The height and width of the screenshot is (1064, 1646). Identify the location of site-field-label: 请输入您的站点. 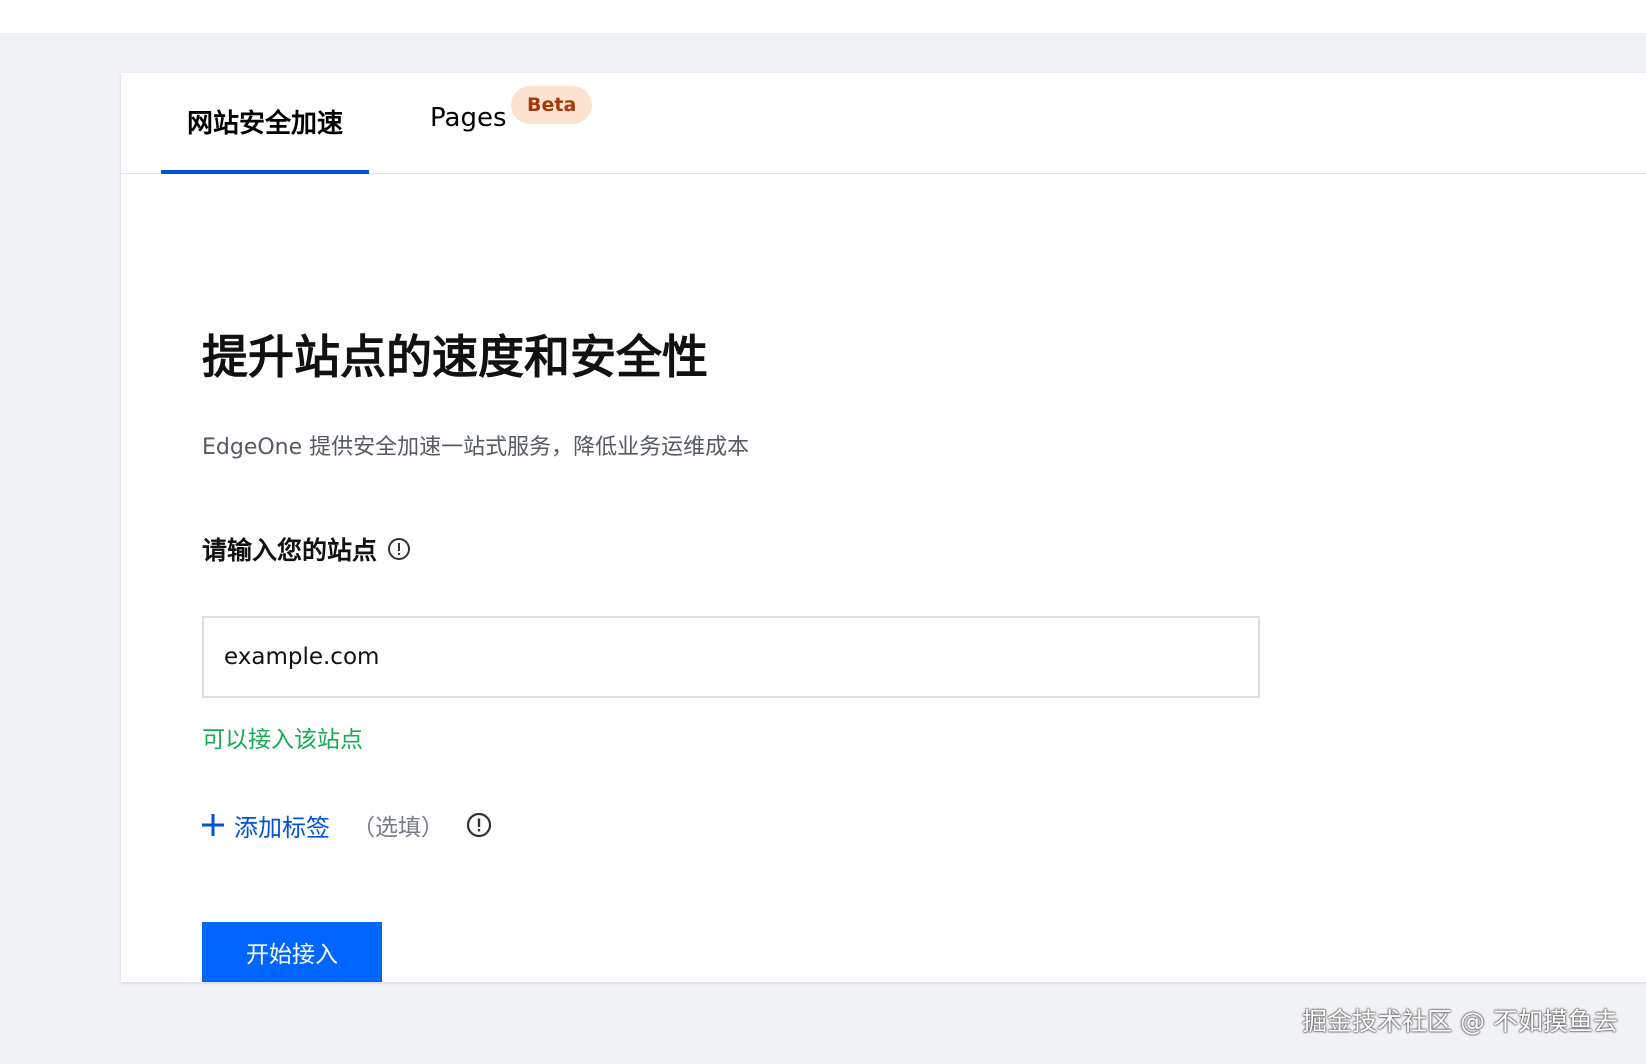
(290, 550).